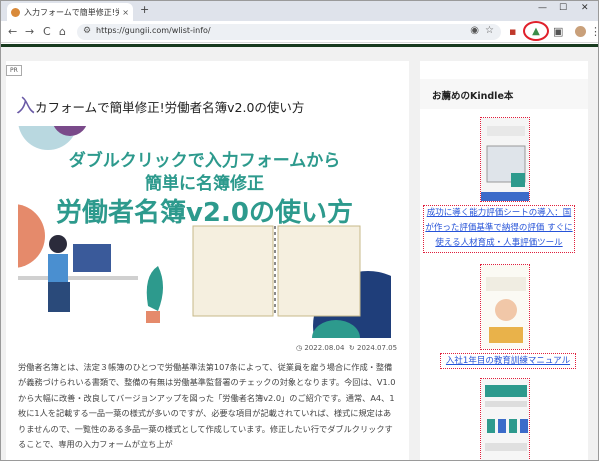 The width and height of the screenshot is (599, 461). Describe the element at coordinates (512, 31) in the screenshot. I see `extension-puzzle-icon: ▪` at that location.